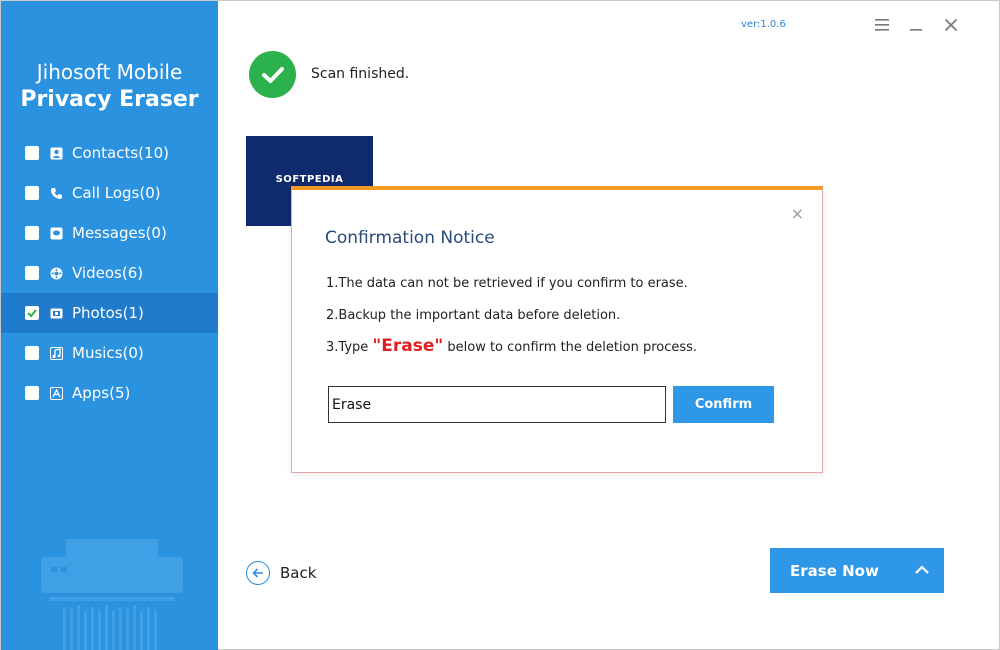 Image resolution: width=1000 pixels, height=650 pixels. I want to click on photos-checkbox, so click(32, 313).